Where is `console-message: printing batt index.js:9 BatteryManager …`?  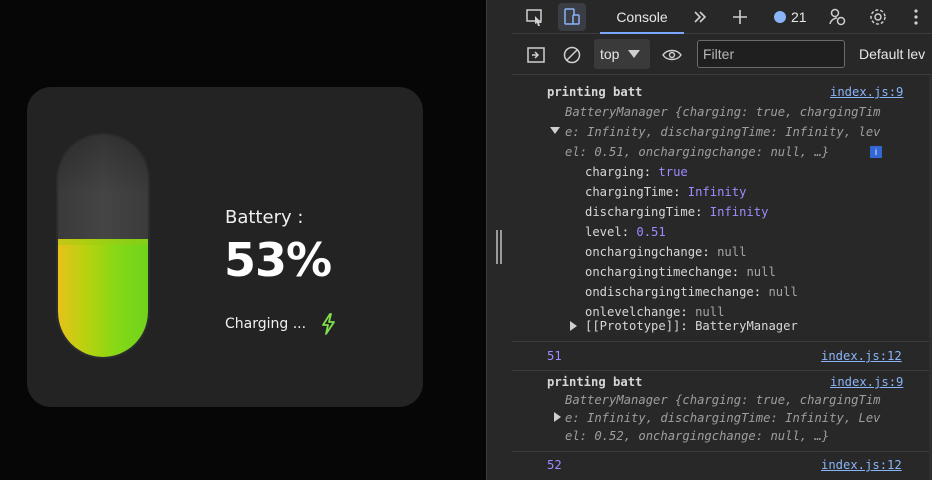
console-message: printing batt index.js:9 BatteryManager … is located at coordinates (722, 412).